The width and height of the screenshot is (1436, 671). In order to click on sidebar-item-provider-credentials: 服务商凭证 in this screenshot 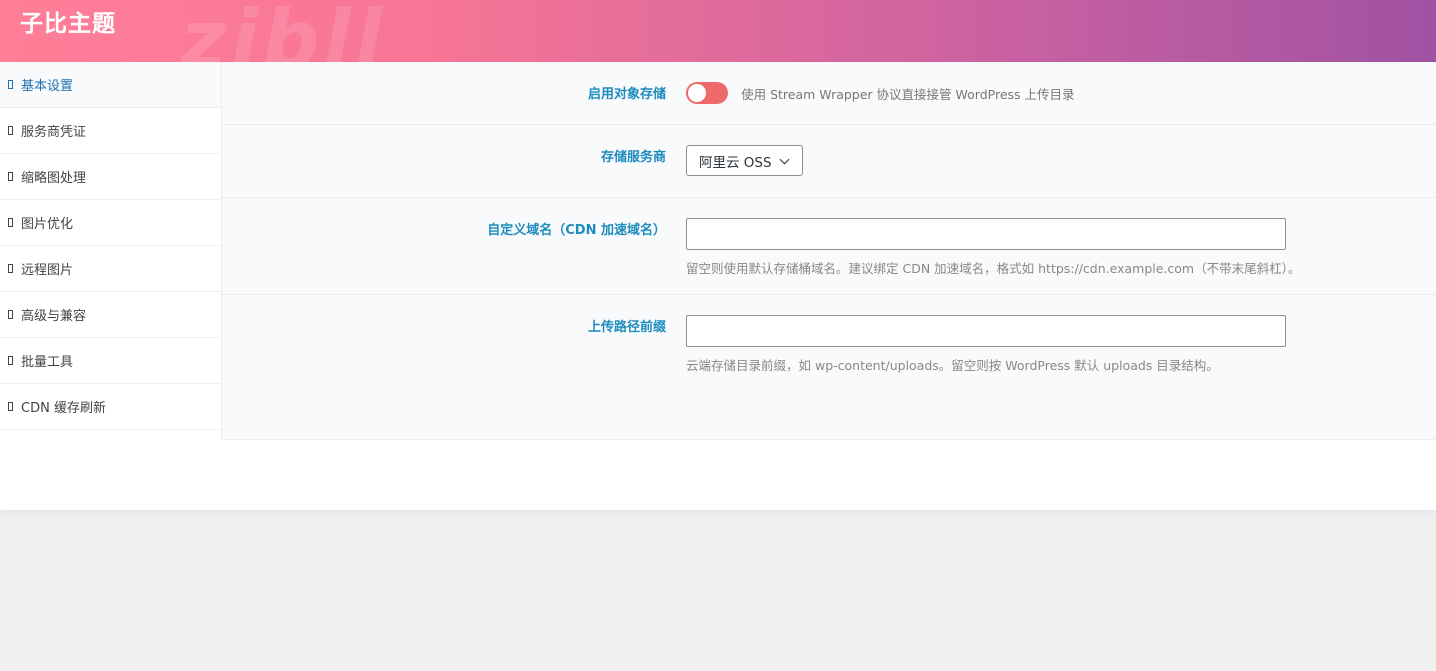, I will do `click(110, 131)`.